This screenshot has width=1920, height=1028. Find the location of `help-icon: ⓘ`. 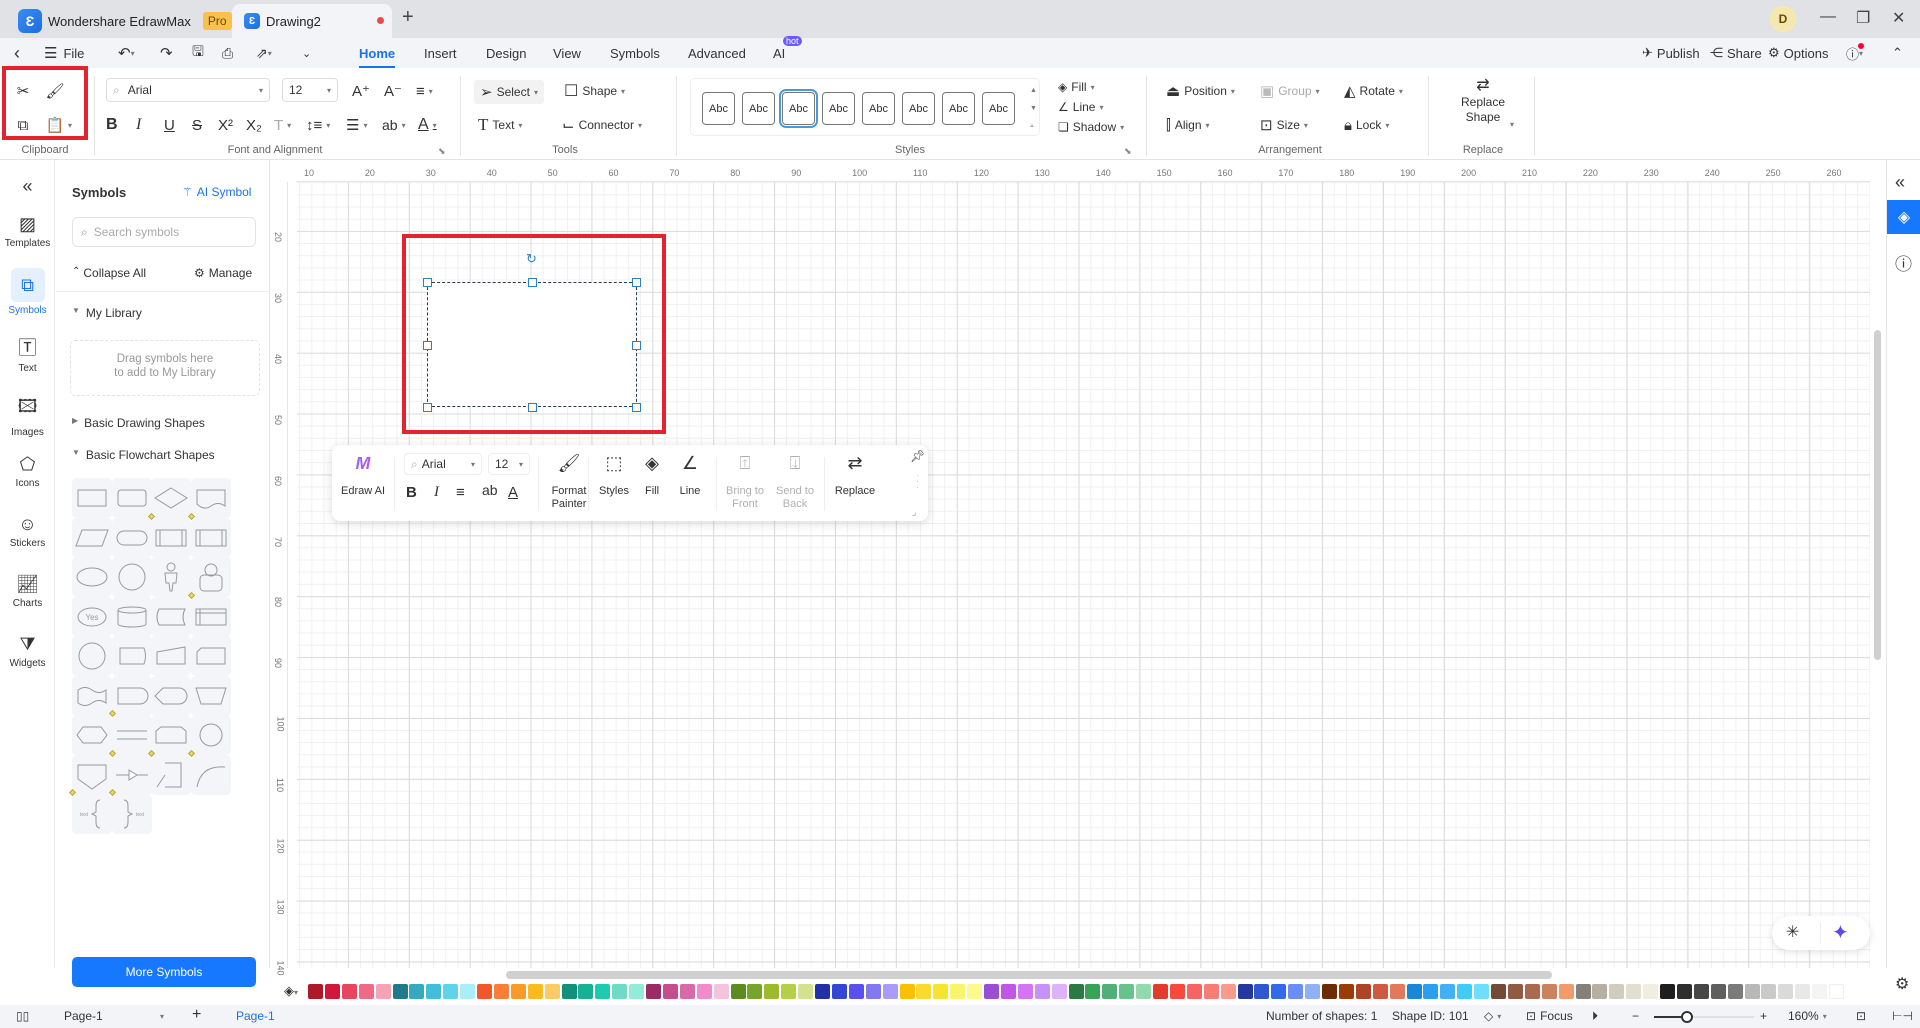

help-icon: ⓘ is located at coordinates (1903, 262).